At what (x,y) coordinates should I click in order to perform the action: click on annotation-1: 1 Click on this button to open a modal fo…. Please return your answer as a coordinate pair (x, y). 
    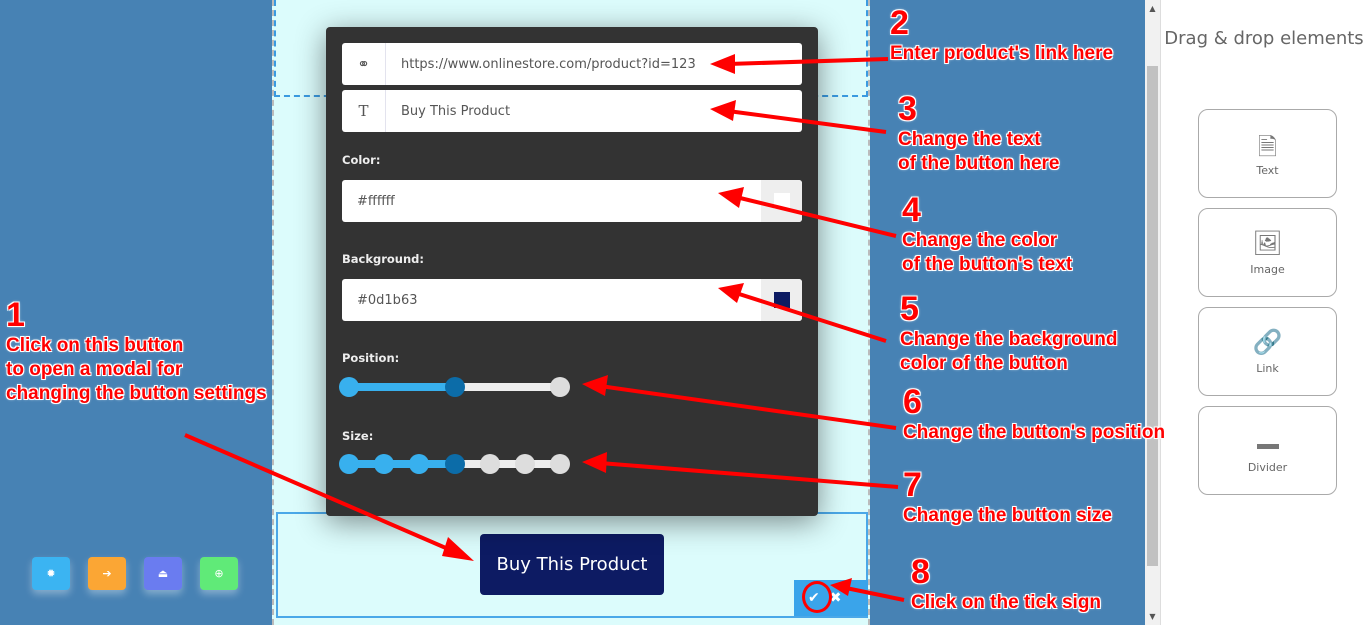
    Looking at the image, I should click on (136, 350).